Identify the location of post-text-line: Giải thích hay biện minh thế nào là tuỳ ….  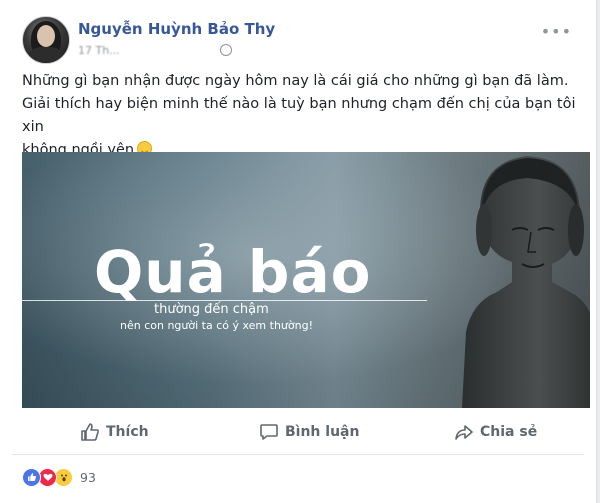
(299, 115).